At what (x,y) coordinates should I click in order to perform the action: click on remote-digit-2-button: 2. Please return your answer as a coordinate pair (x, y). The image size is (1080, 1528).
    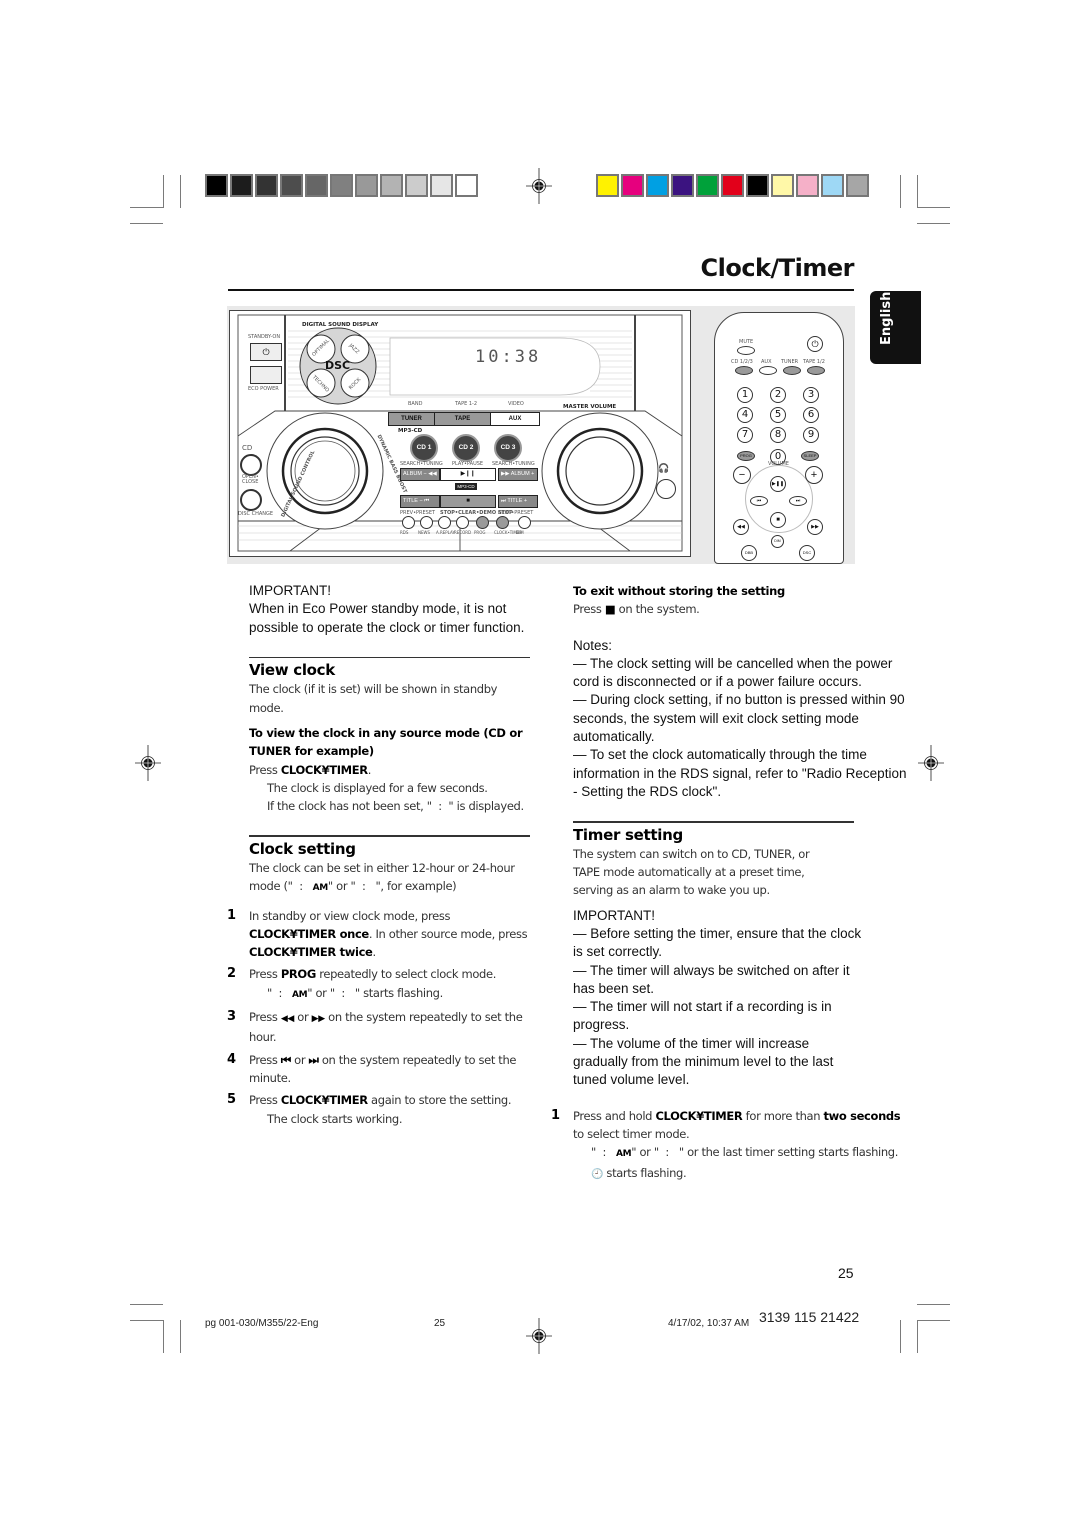
    Looking at the image, I should click on (778, 395).